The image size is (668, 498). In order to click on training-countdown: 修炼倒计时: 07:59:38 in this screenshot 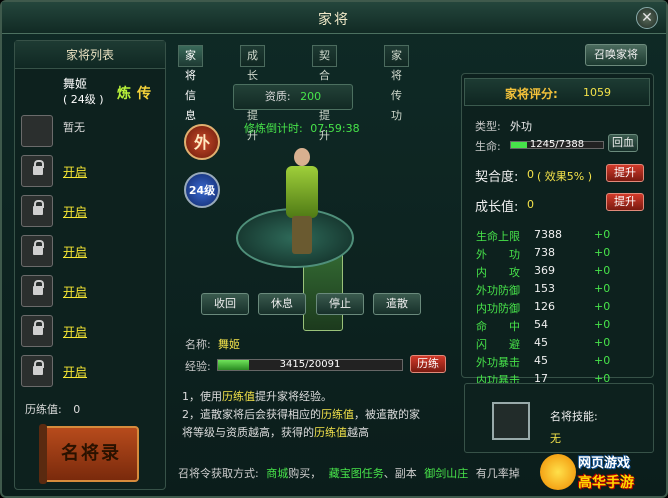, I will do `click(302, 128)`.